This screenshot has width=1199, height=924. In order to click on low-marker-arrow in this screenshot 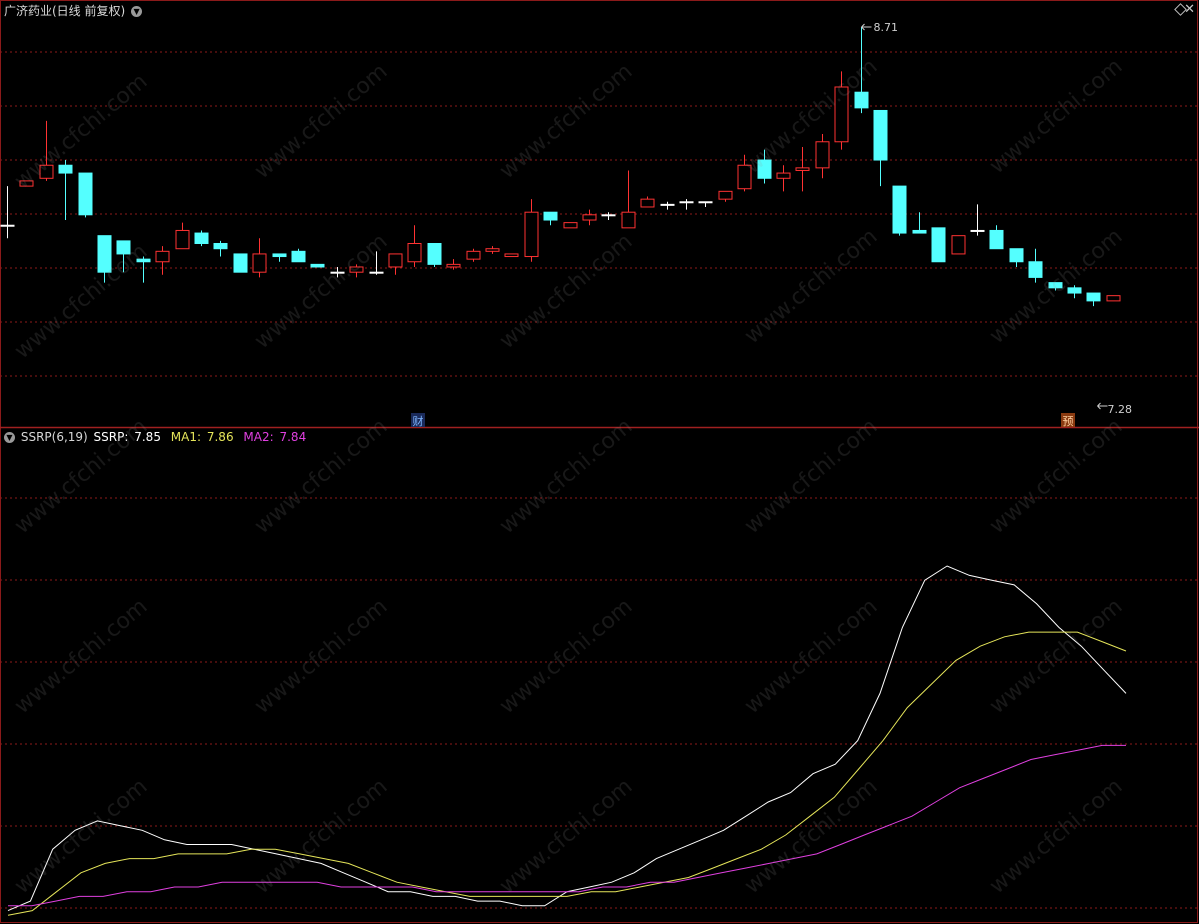, I will do `click(1102, 406)`.